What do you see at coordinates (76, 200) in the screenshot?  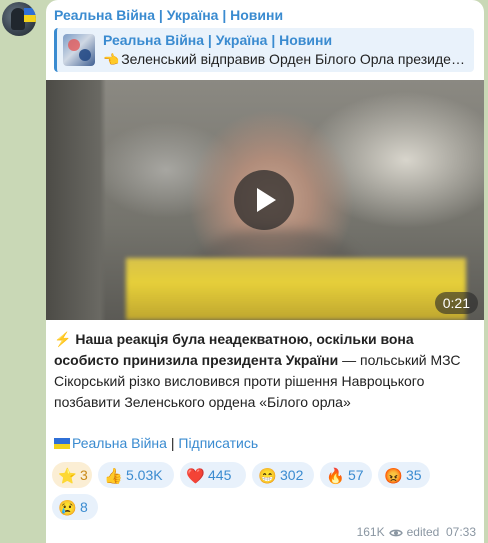 I see `video-shadow` at bounding box center [76, 200].